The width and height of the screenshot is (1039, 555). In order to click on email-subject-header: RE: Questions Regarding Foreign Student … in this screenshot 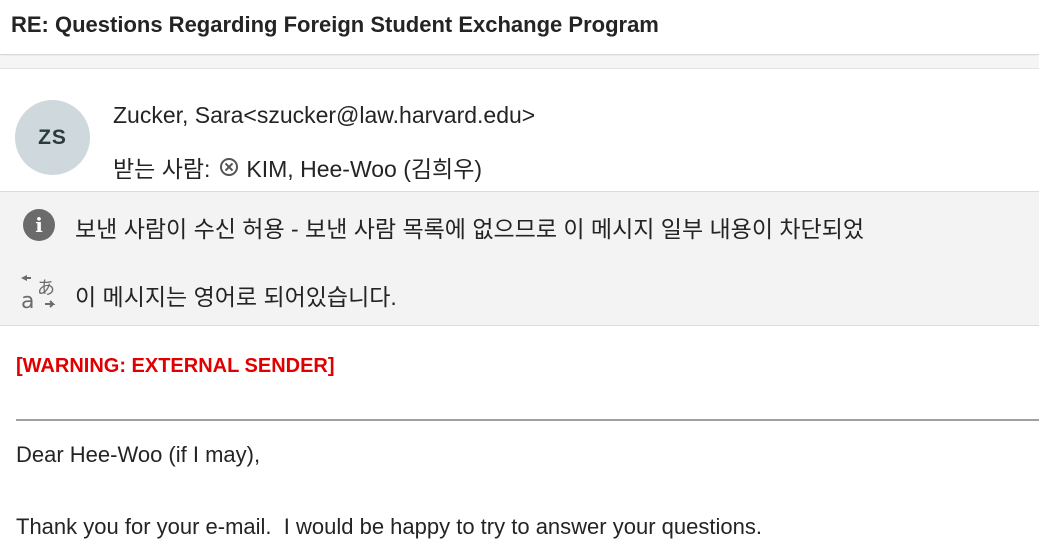, I will do `click(519, 27)`.